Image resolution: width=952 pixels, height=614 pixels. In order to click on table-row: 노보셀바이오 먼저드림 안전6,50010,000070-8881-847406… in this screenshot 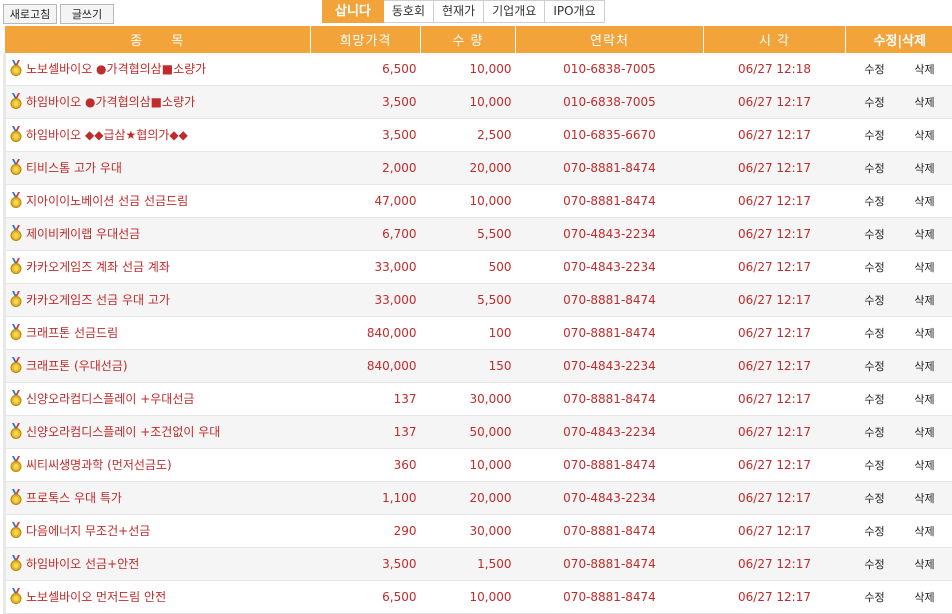, I will do `click(478, 597)`.